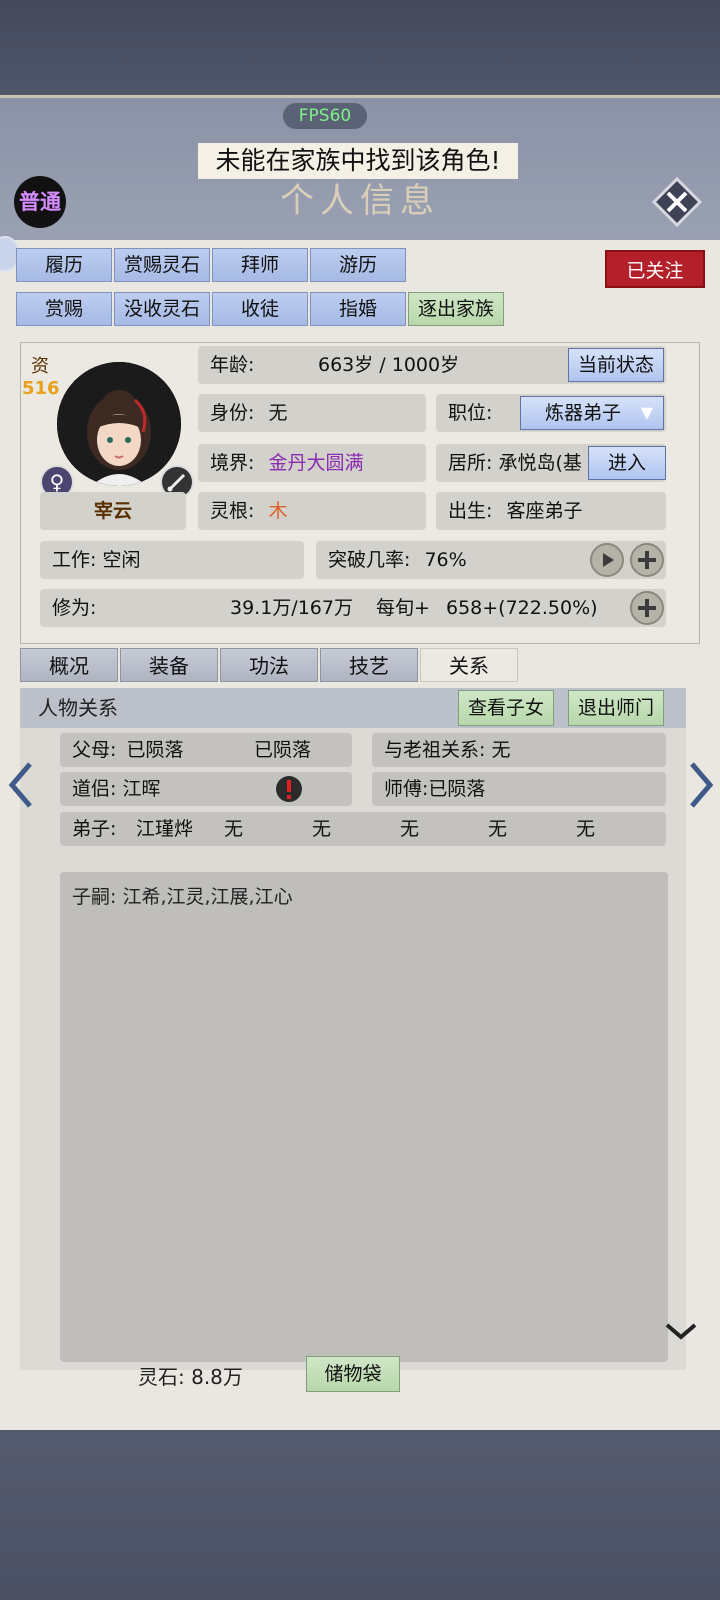  I want to click on fps-counter: FPS60, so click(325, 116).